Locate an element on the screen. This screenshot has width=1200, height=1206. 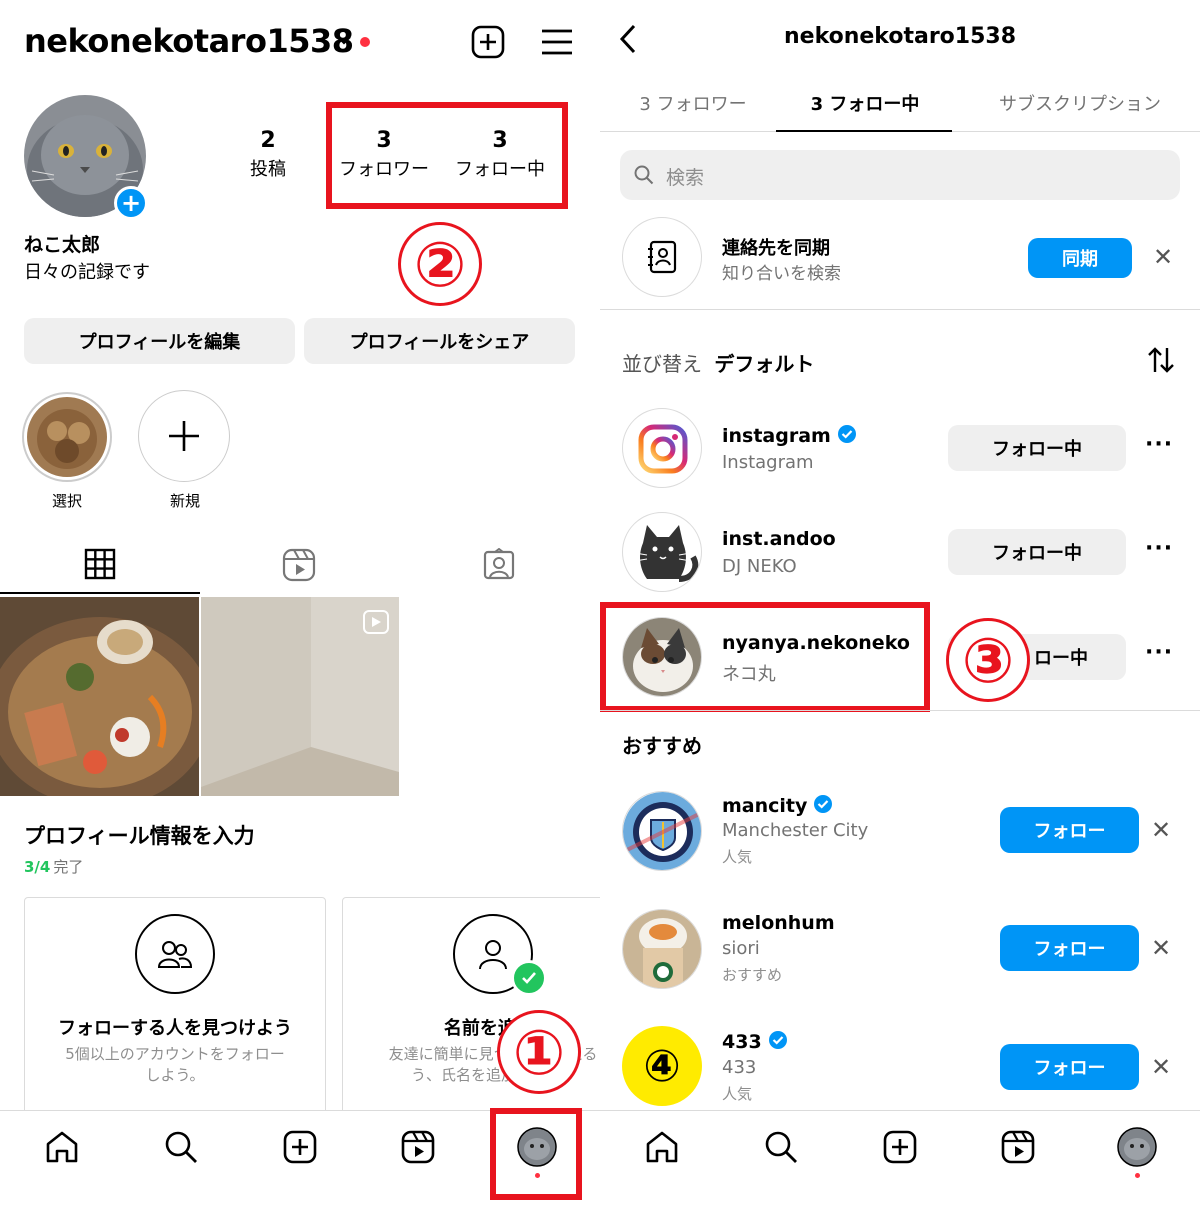
following-username-3: nyanya.nekoneko is located at coordinates (816, 643).